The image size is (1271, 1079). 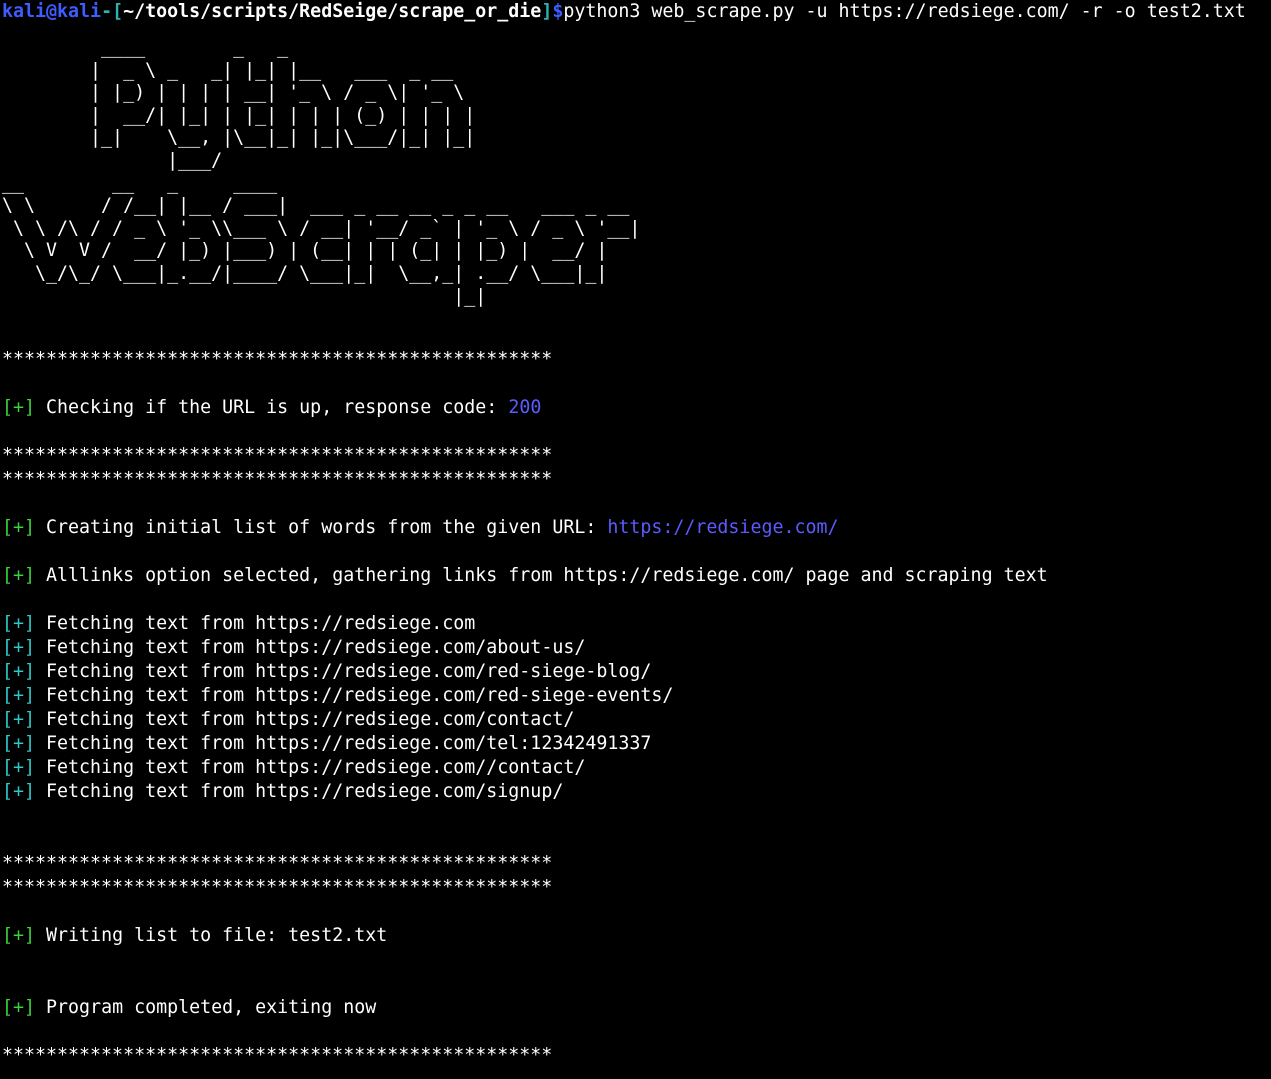 I want to click on completed-text: Program completed, exiting now, so click(x=206, y=1008).